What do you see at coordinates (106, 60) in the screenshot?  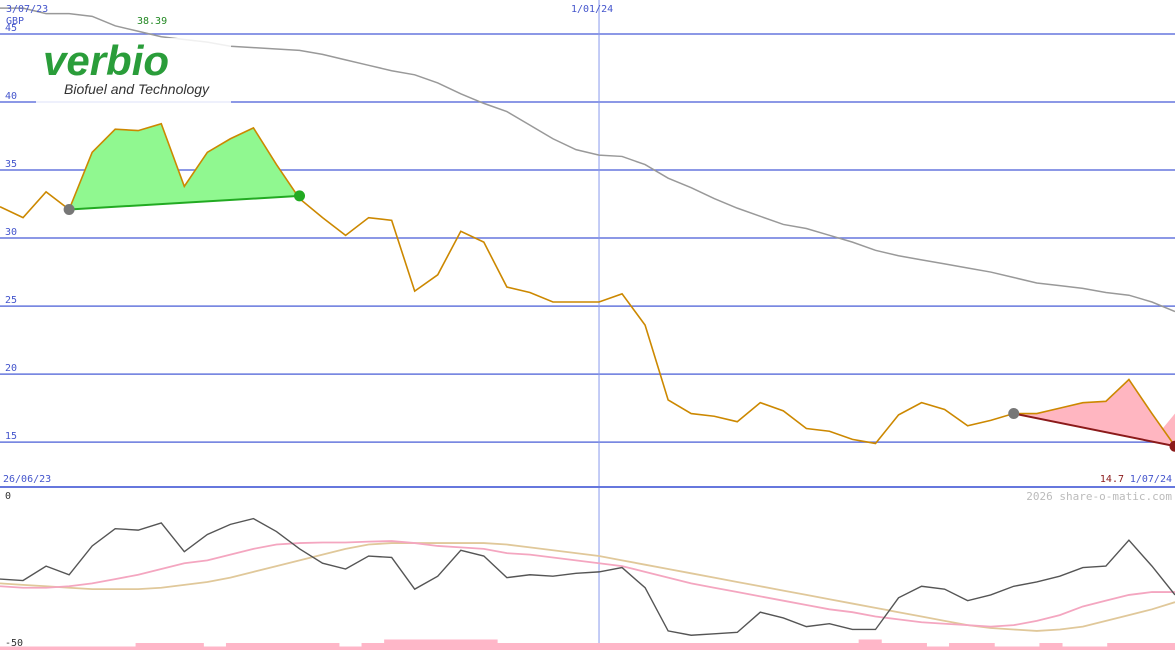 I see `logo-wordmark: verbio` at bounding box center [106, 60].